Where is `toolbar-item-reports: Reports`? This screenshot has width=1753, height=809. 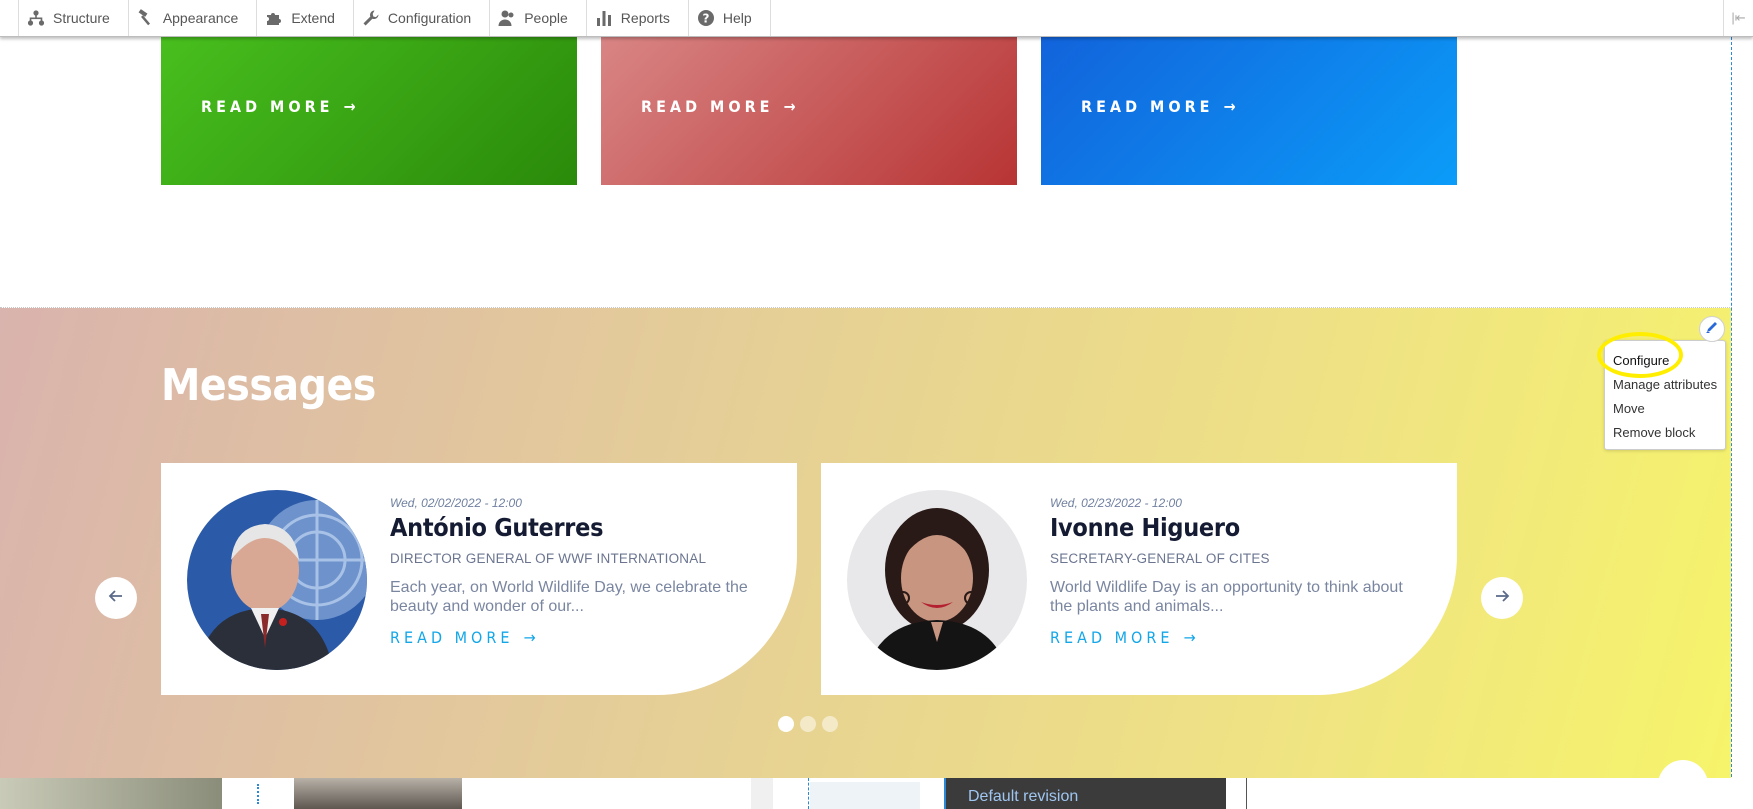 toolbar-item-reports: Reports is located at coordinates (638, 18).